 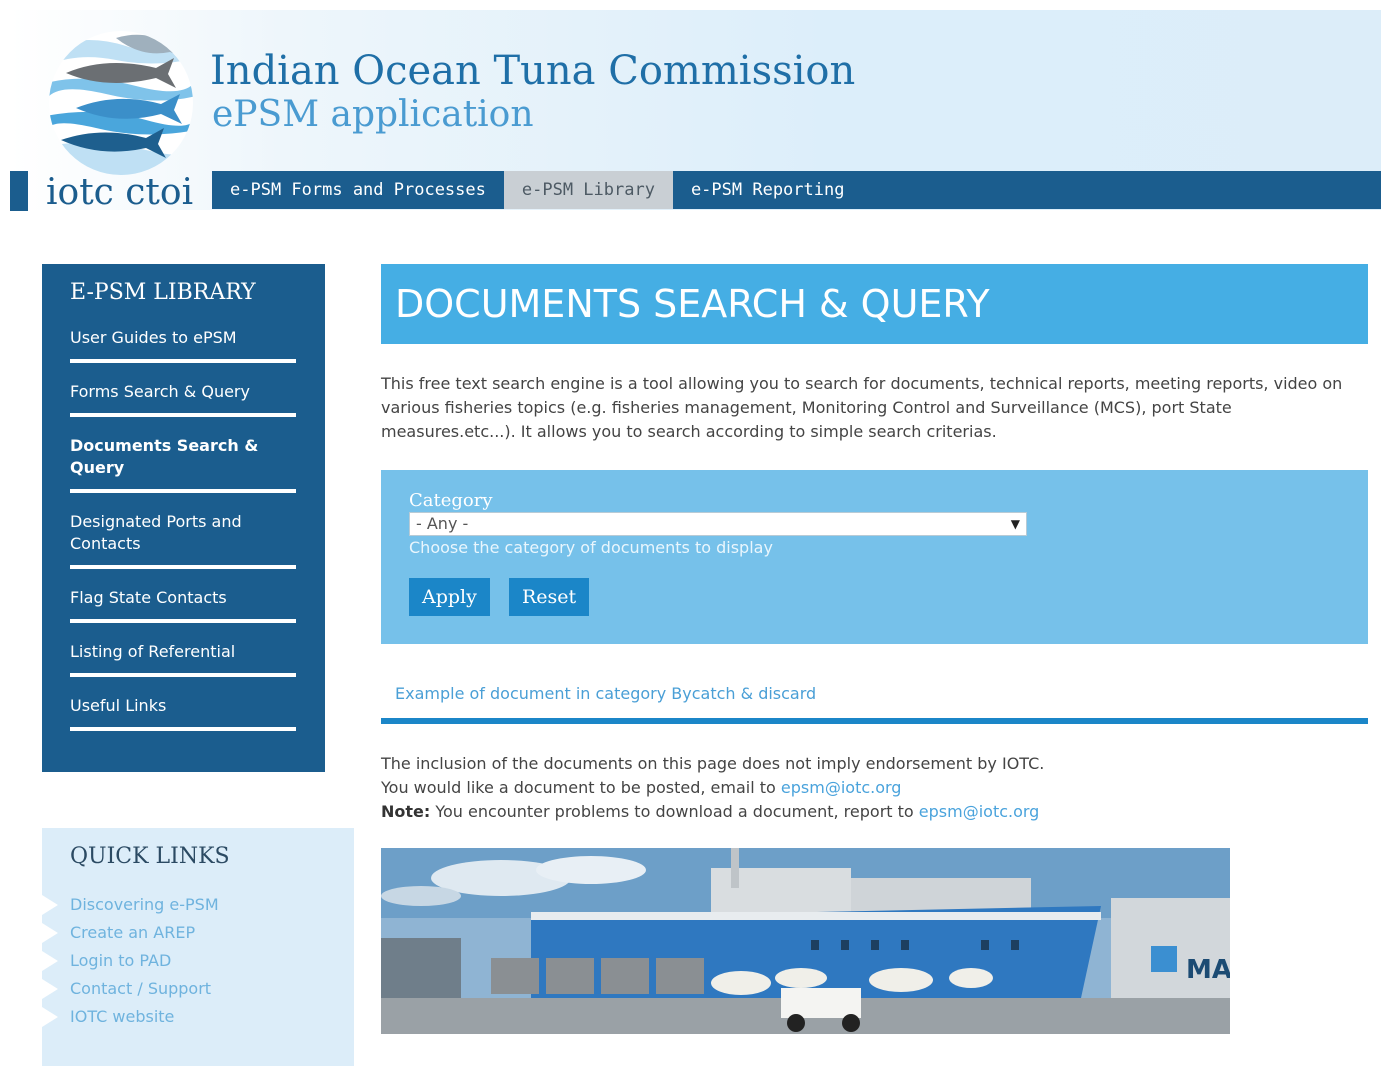 What do you see at coordinates (183, 343) in the screenshot?
I see `sidebar-item-user-guides: User Guides to ePSM` at bounding box center [183, 343].